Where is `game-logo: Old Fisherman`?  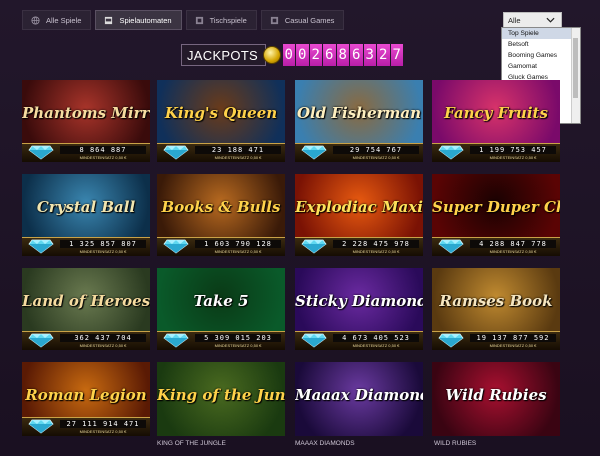 game-logo: Old Fisherman is located at coordinates (359, 113).